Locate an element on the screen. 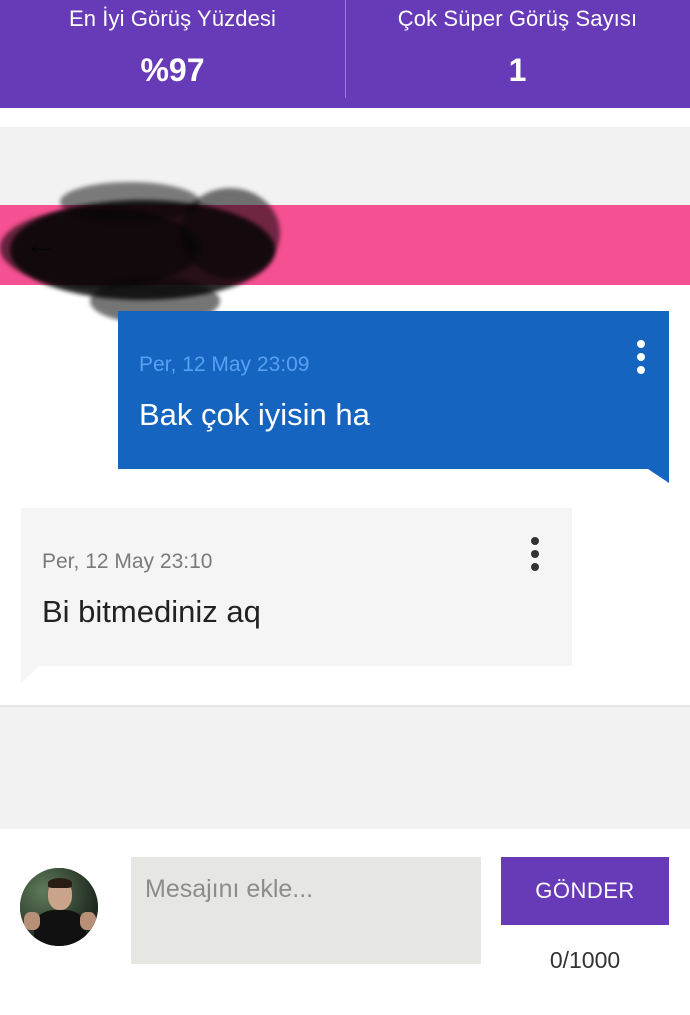  chat-footer-strip is located at coordinates (345, 767).